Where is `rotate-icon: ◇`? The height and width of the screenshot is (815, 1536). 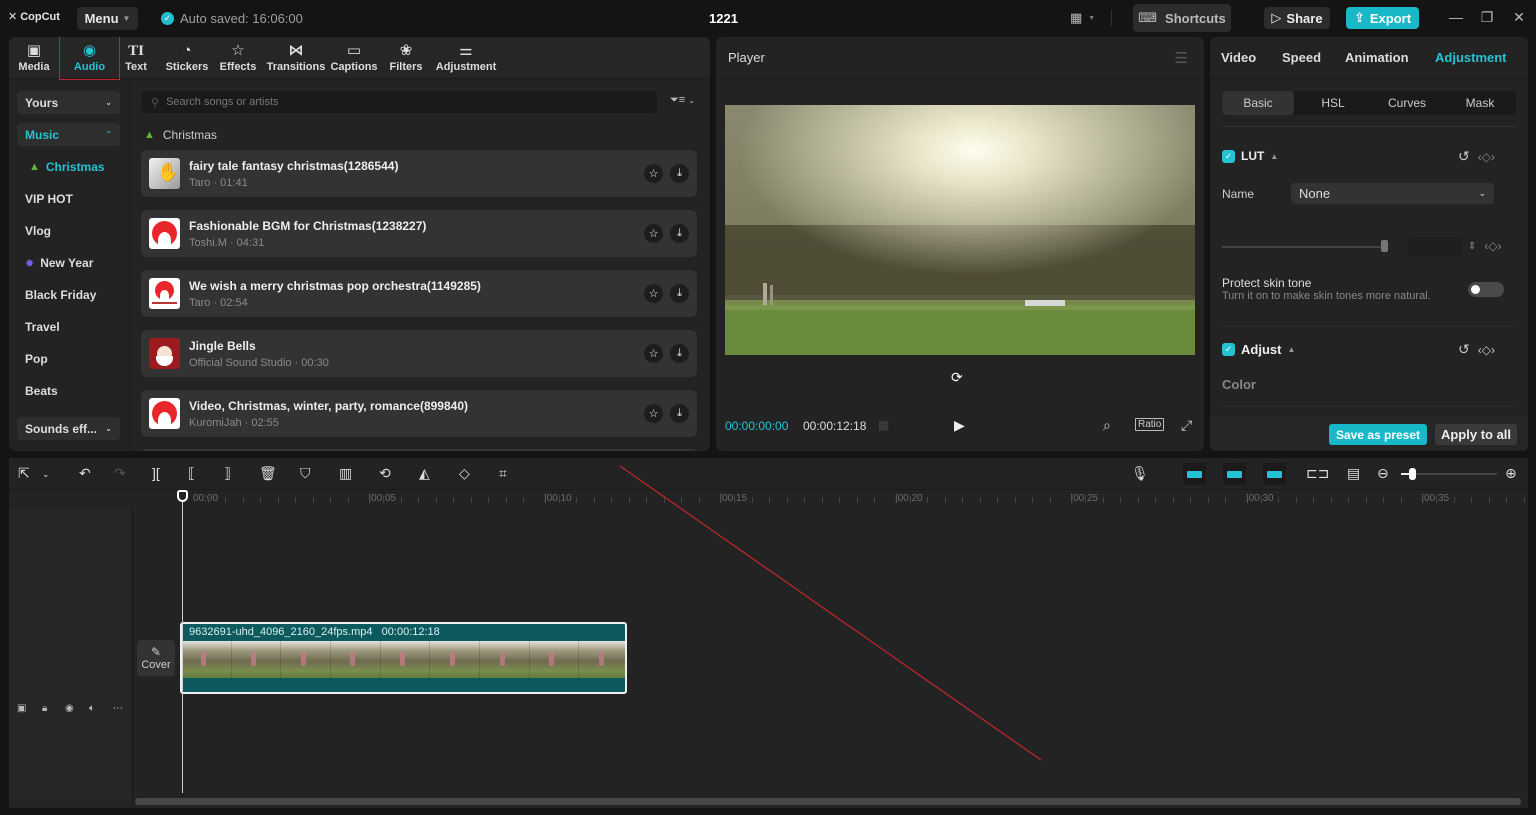 rotate-icon: ◇ is located at coordinates (464, 473).